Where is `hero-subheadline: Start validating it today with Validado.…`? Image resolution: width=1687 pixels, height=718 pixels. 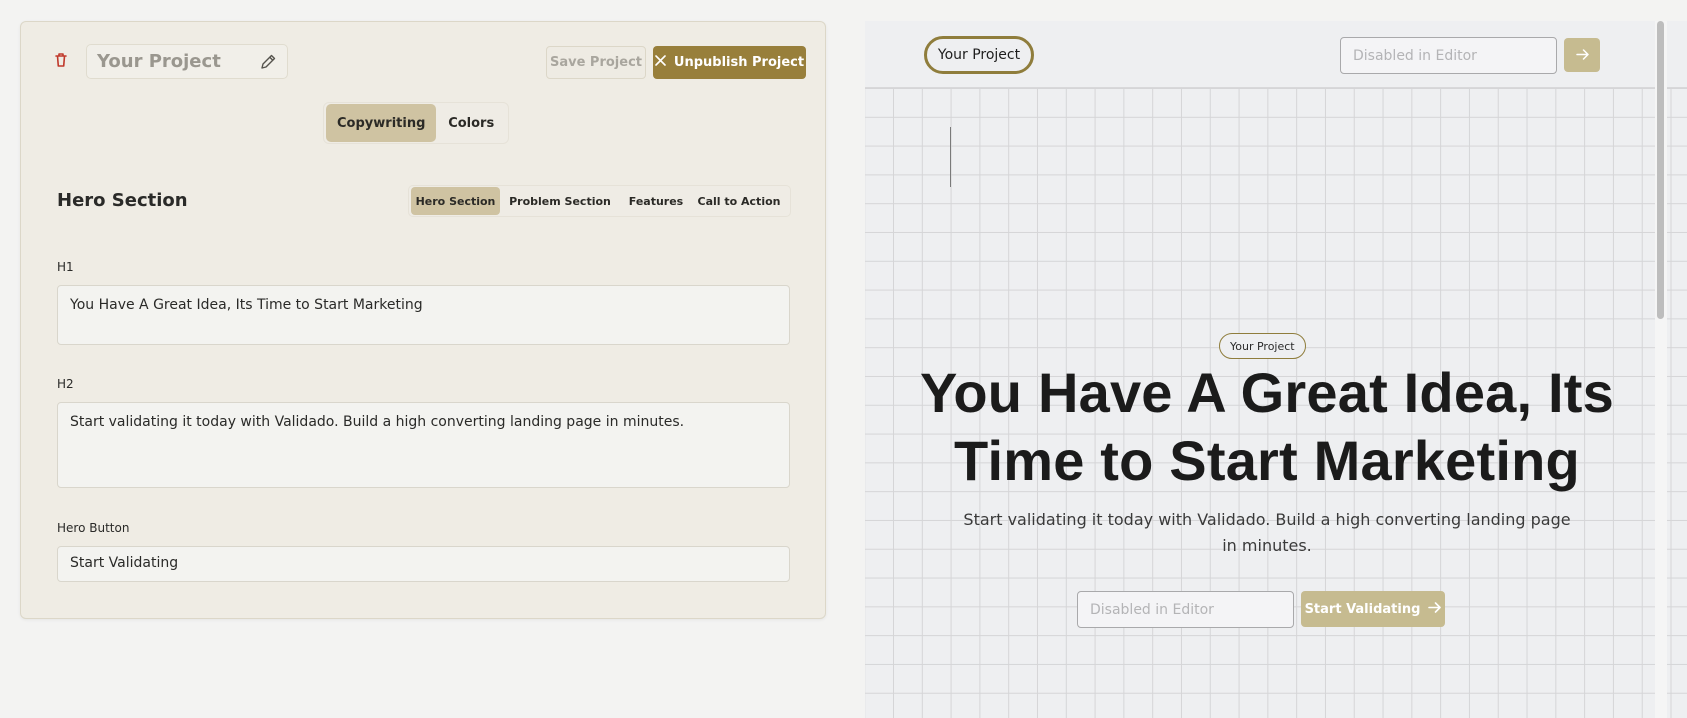 hero-subheadline: Start validating it today with Validado.… is located at coordinates (1267, 532).